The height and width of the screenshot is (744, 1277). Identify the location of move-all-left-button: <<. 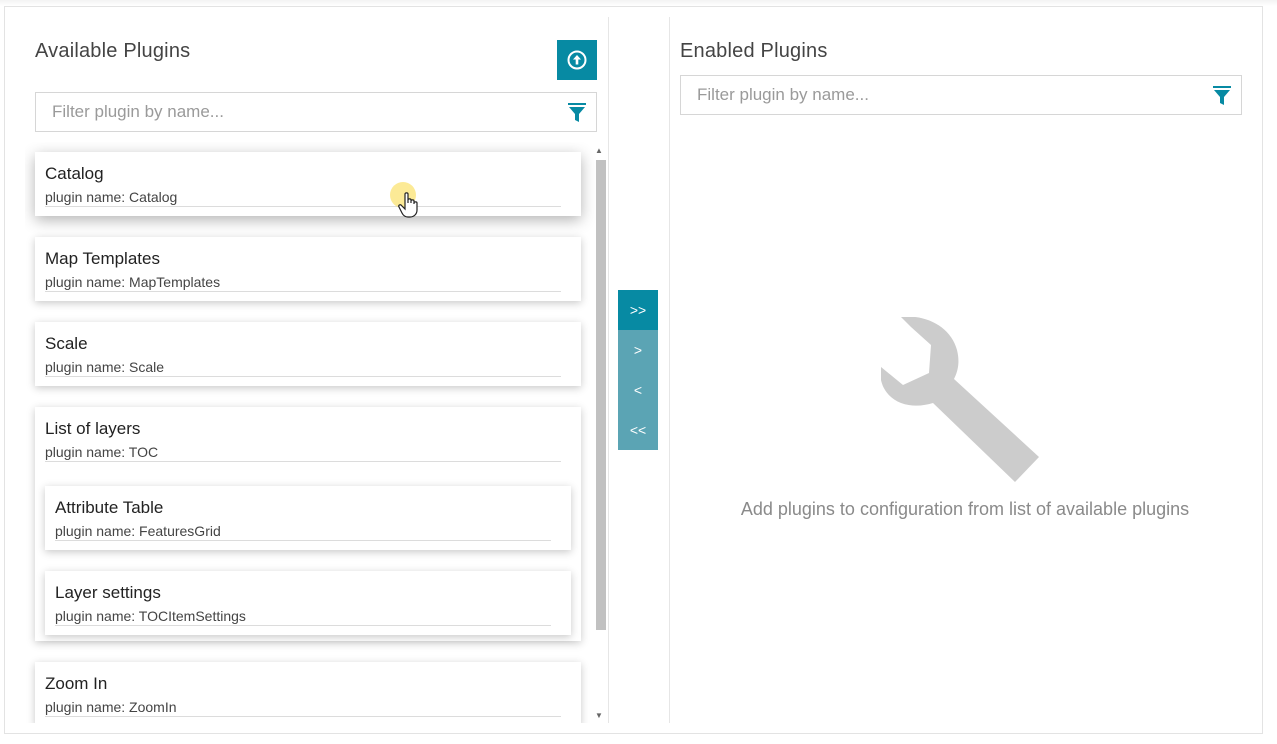
(638, 430).